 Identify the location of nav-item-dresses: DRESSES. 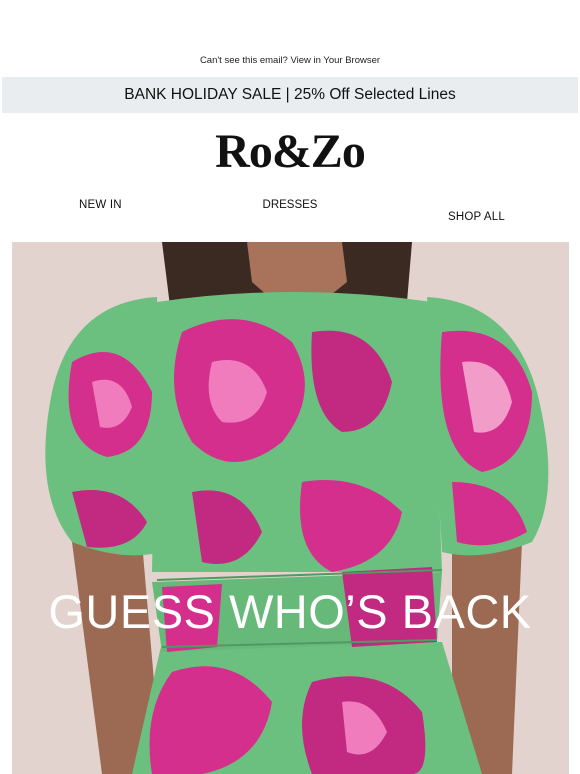
(290, 205).